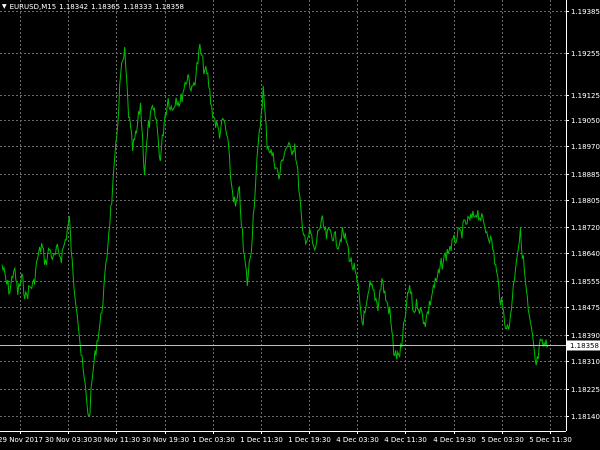  I want to click on y-tick-label: 1.18885, so click(585, 175).